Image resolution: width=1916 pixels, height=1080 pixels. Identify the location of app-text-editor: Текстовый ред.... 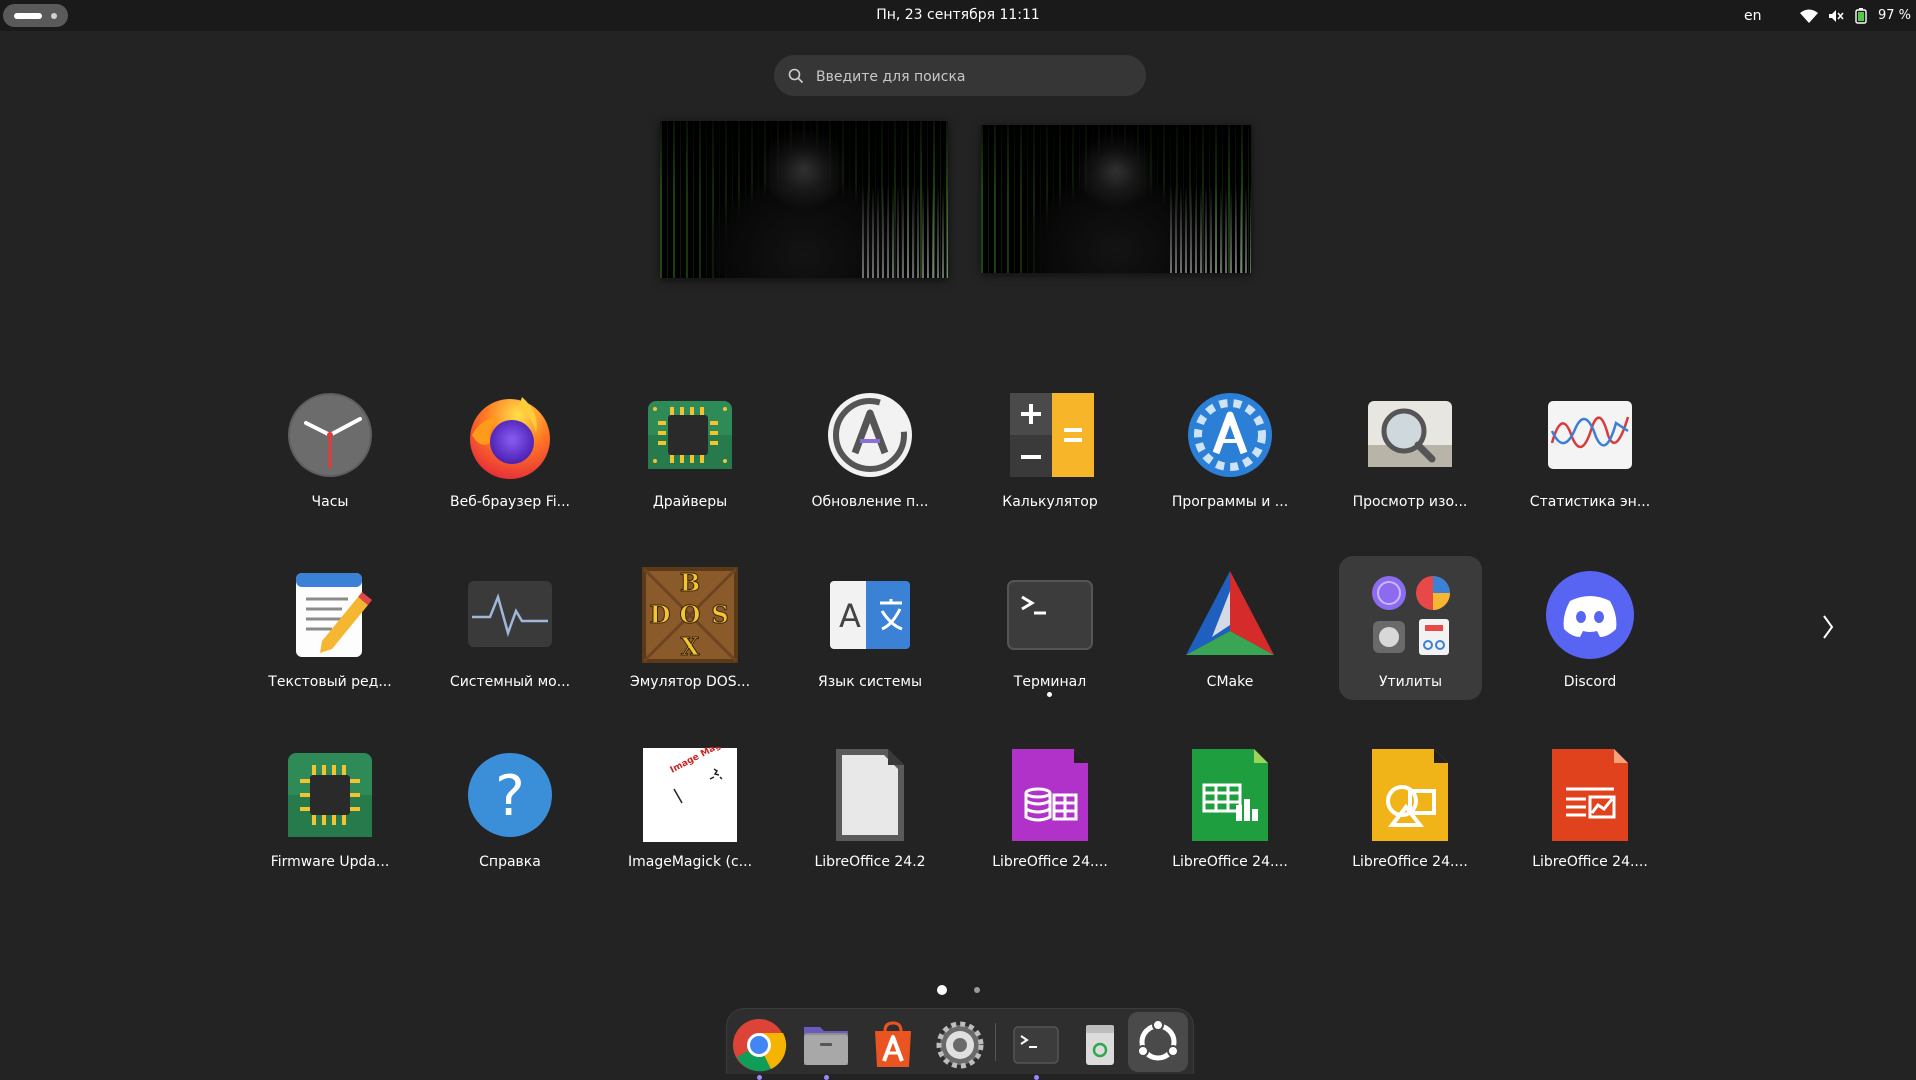
(330, 628).